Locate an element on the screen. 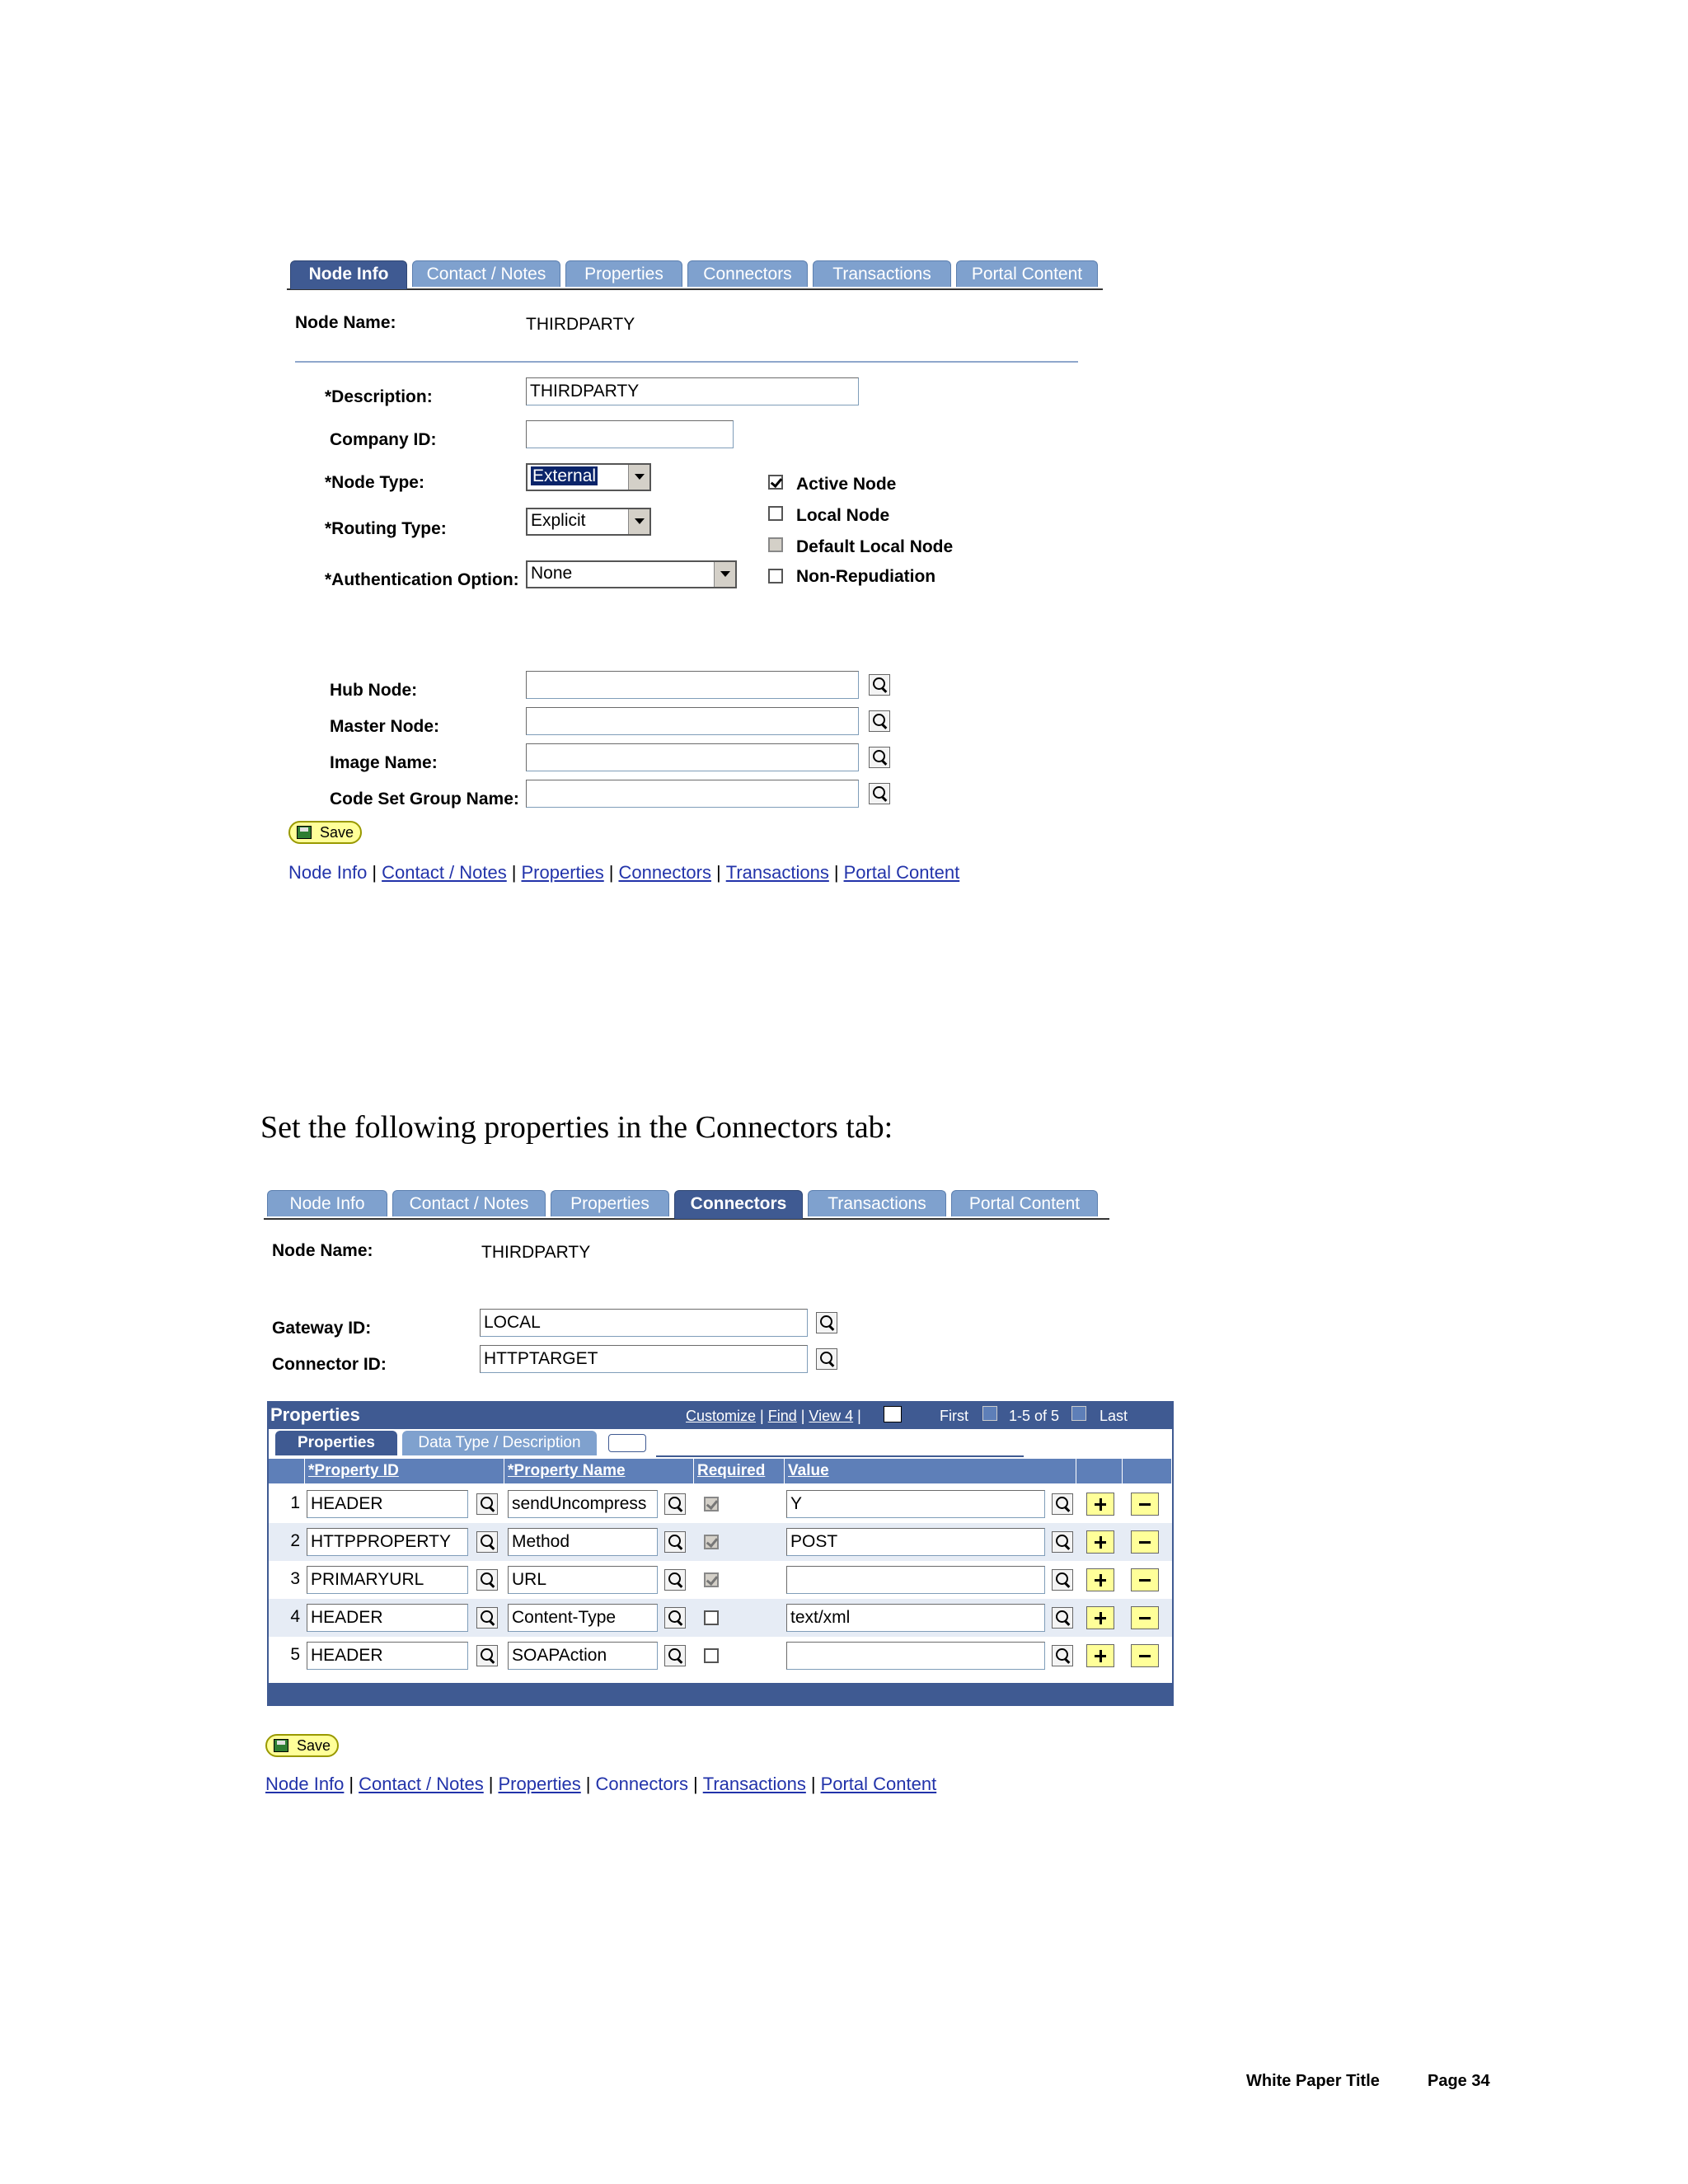 This screenshot has height=2184, width=1688. description-input: THIRDPARTY is located at coordinates (692, 391).